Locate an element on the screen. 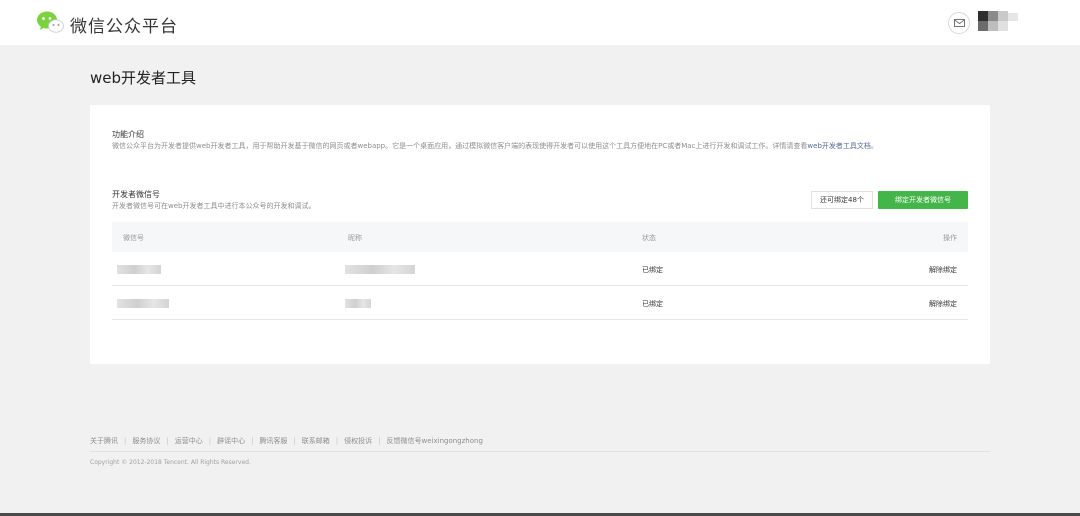 Image resolution: width=1080 pixels, height=516 pixels. footer-link-support: 腾讯客服 is located at coordinates (273, 441).